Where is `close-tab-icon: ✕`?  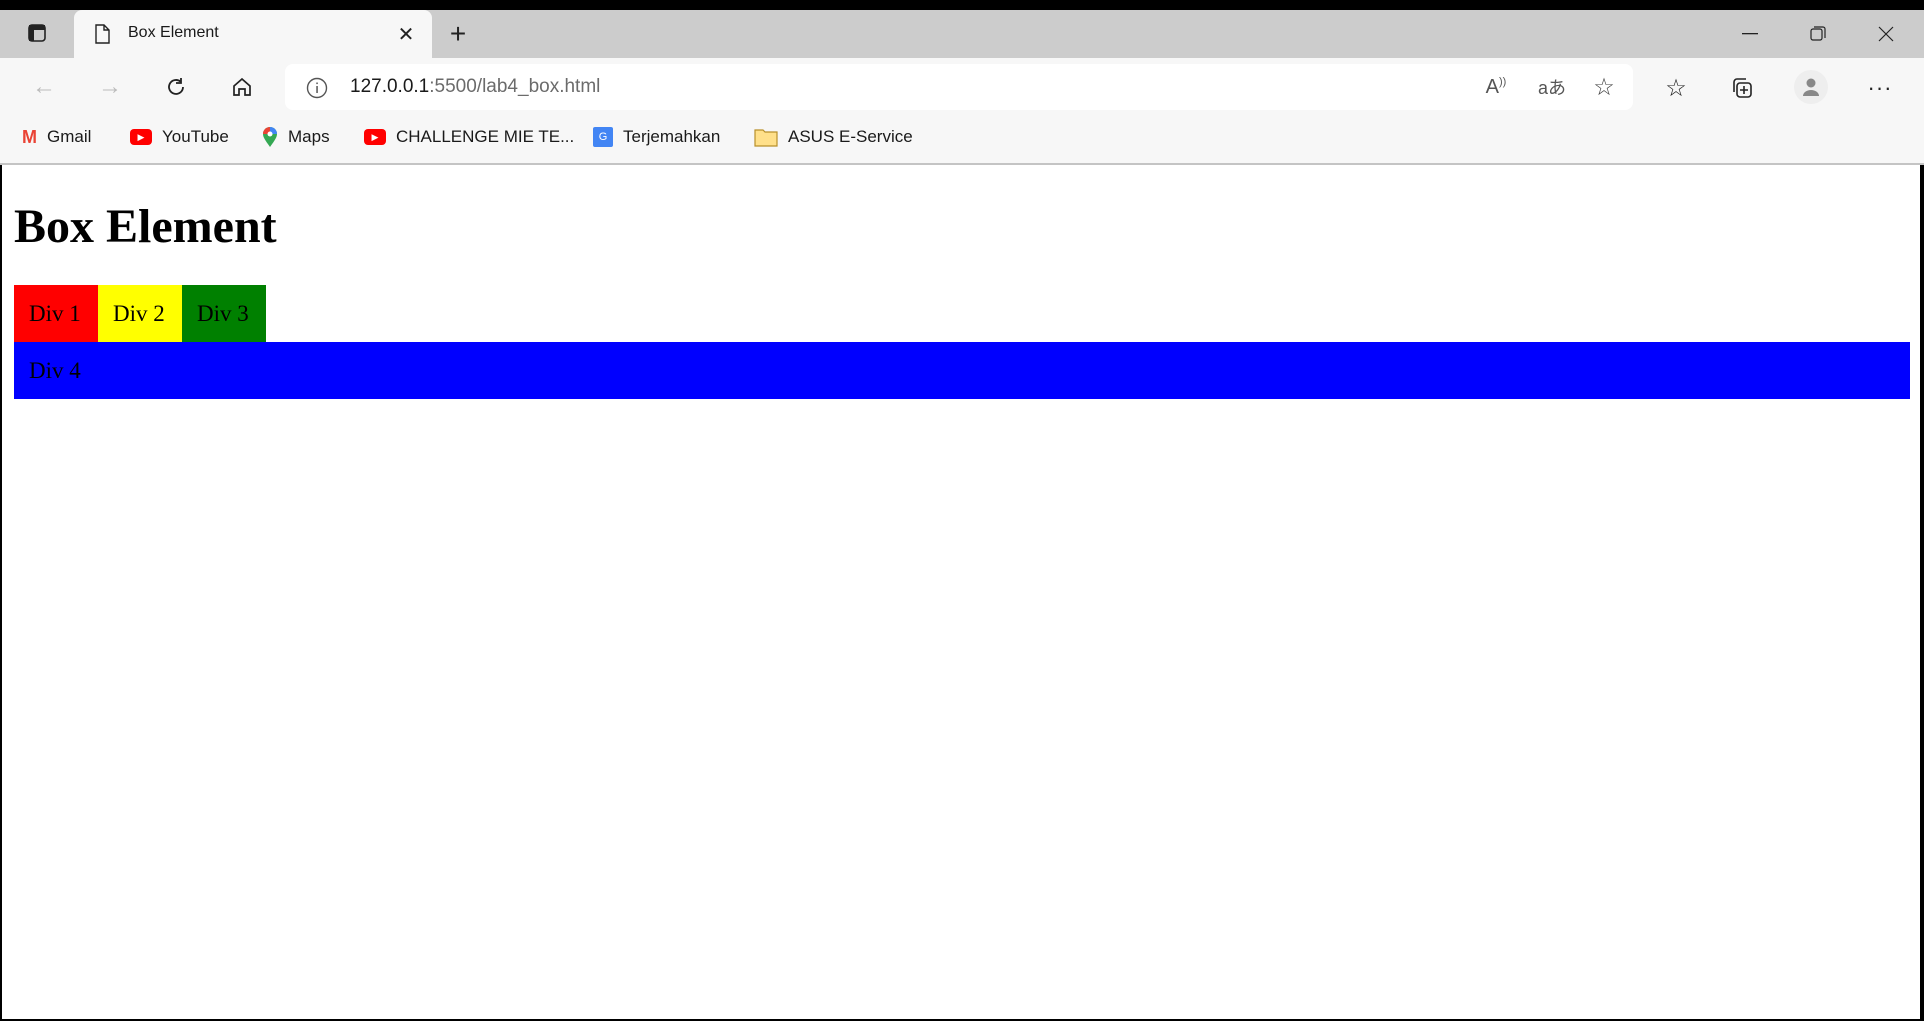
close-tab-icon: ✕ is located at coordinates (406, 35).